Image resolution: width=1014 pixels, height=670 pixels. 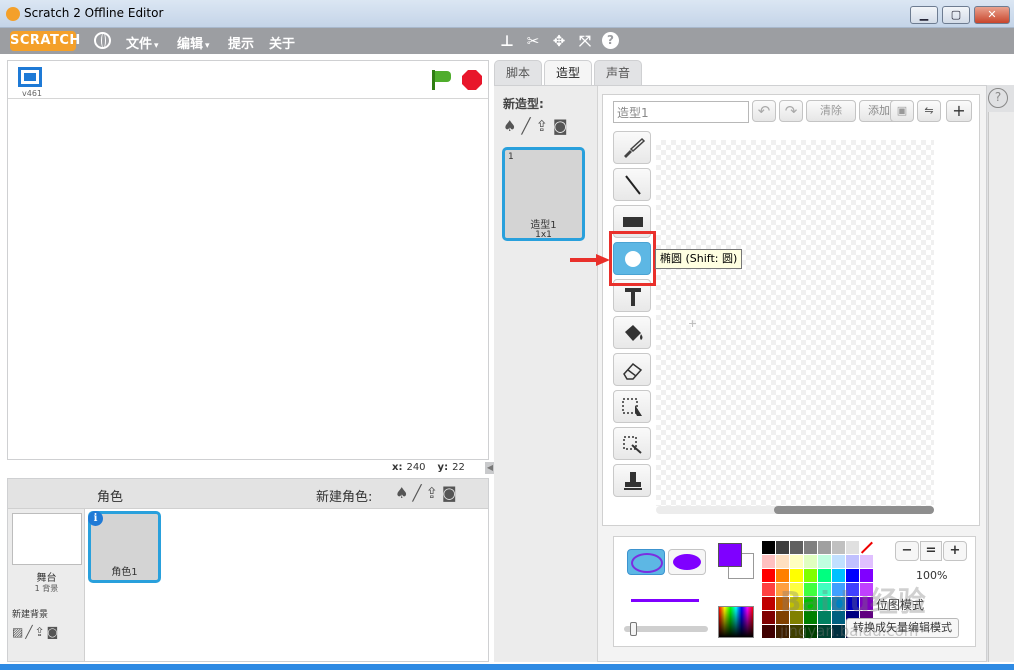 What do you see at coordinates (241, 42) in the screenshot?
I see `menu-tips: 提示` at bounding box center [241, 42].